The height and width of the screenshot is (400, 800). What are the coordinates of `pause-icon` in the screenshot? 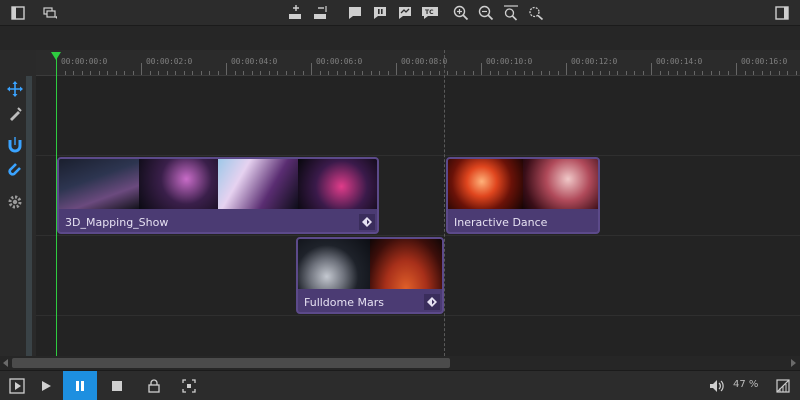 It's located at (80, 385).